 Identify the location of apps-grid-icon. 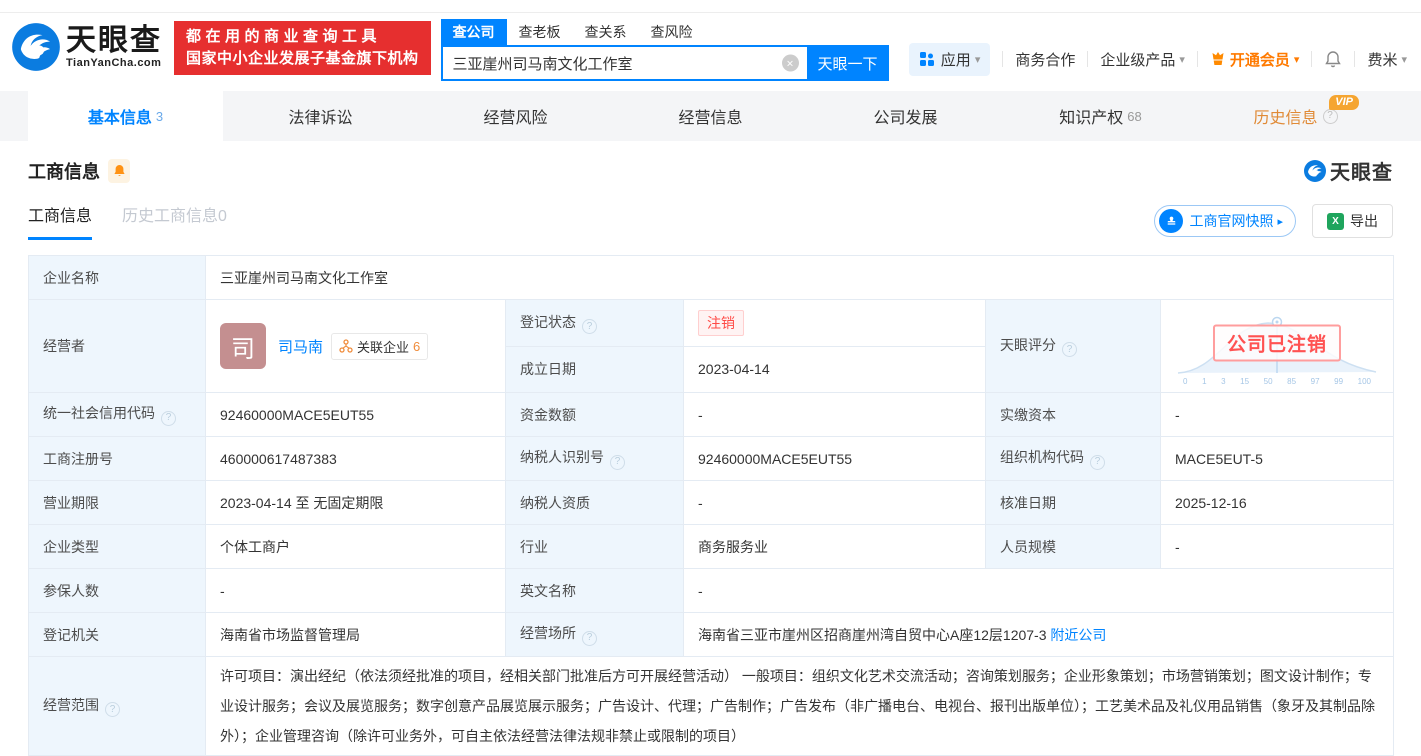
(926, 59).